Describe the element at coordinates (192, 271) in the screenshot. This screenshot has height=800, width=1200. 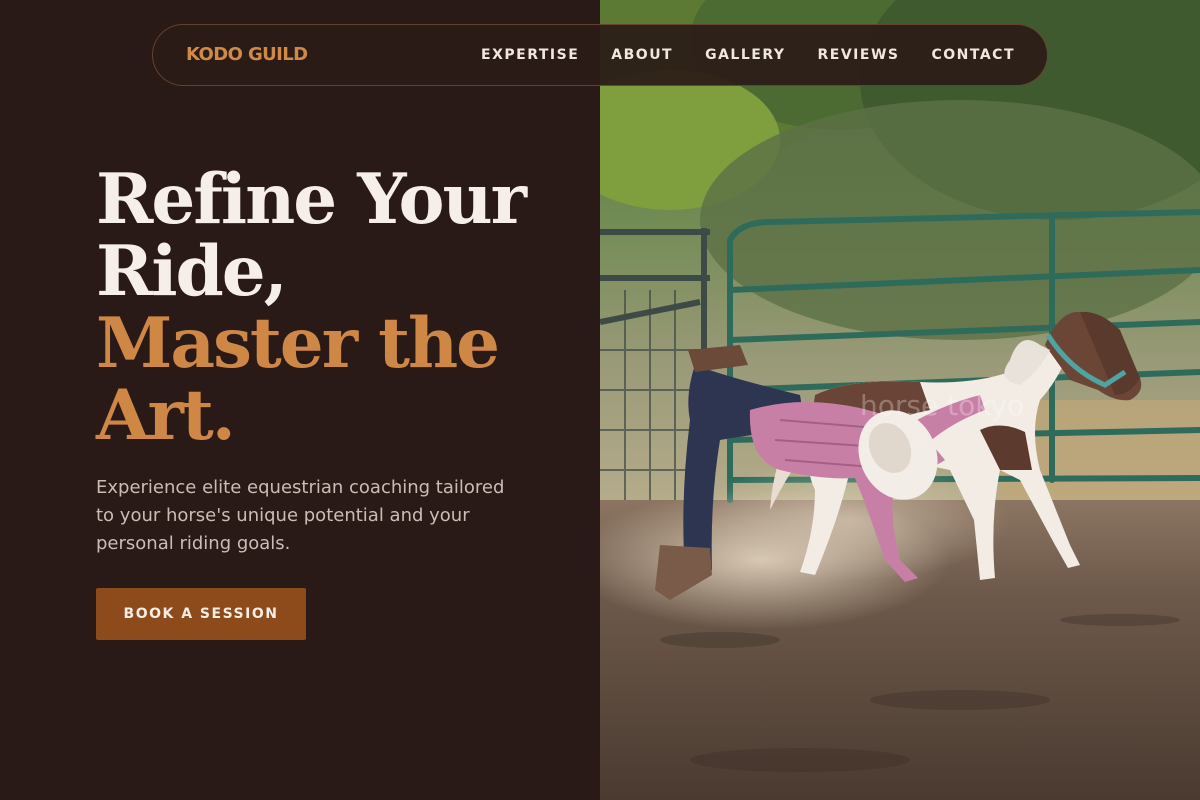
I see `headline-line-2: Ride,` at that location.